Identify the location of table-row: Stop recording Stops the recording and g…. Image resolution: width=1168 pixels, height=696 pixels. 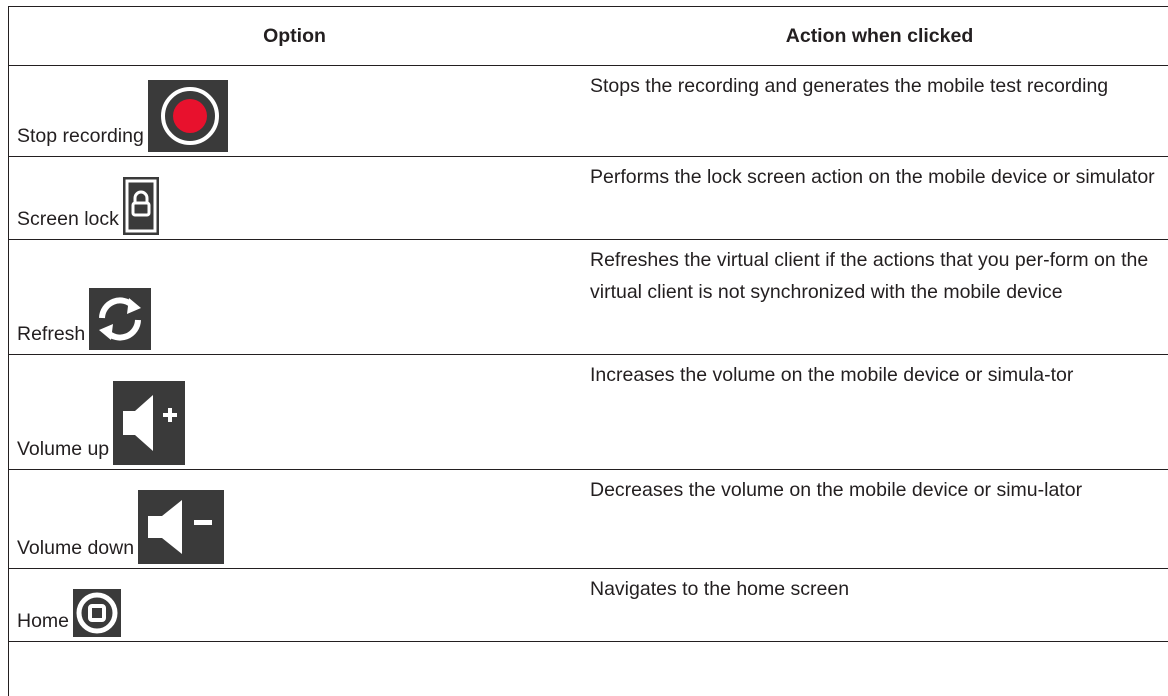
(588, 111).